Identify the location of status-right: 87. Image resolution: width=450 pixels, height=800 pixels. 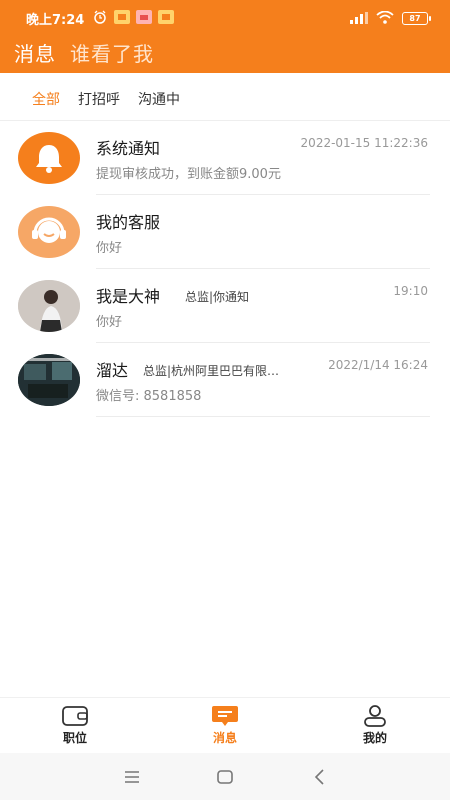
(390, 18).